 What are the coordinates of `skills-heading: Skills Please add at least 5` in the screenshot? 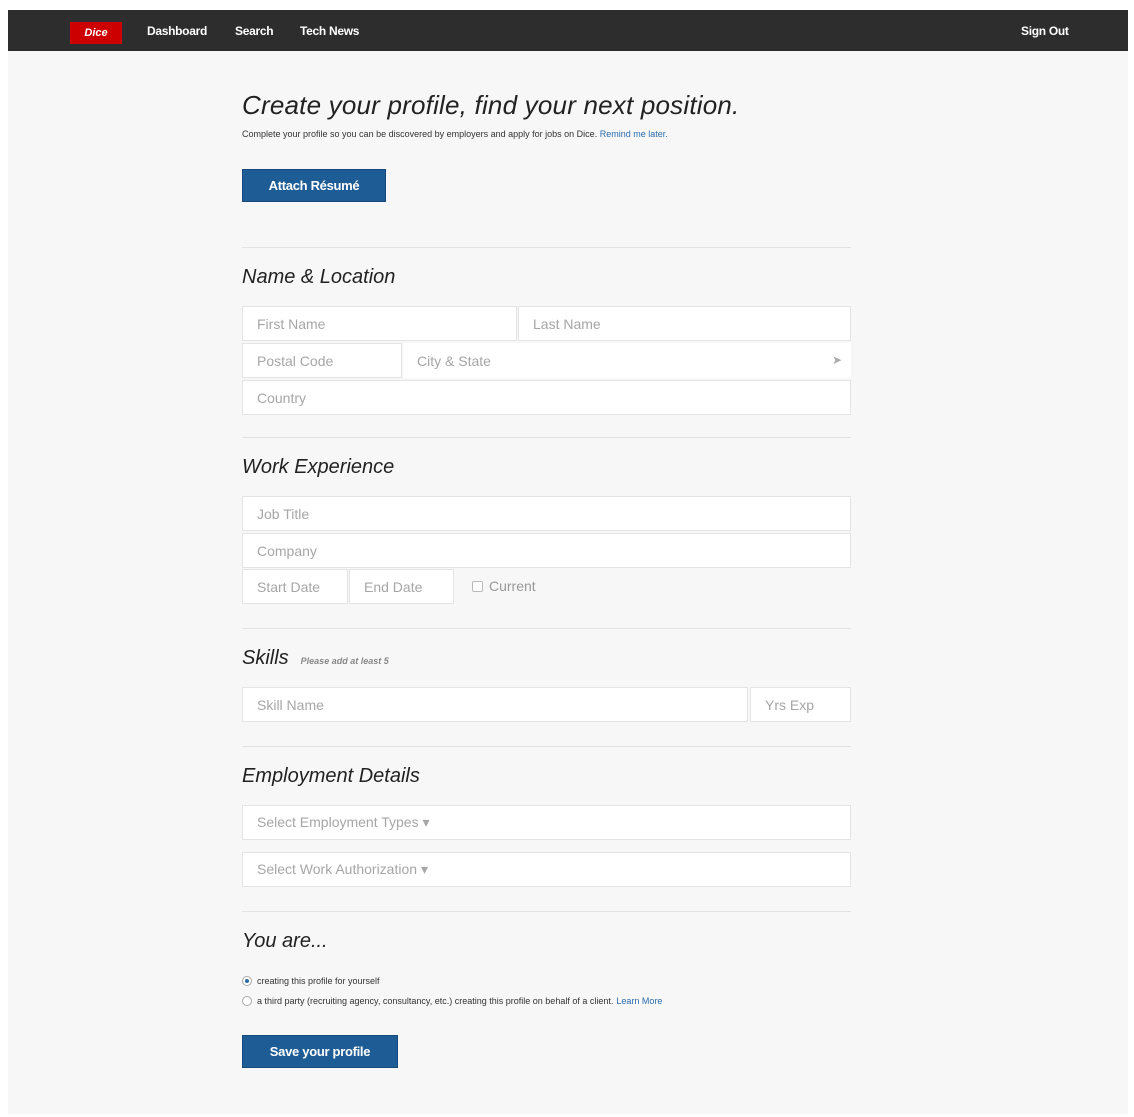 It's located at (315, 658).